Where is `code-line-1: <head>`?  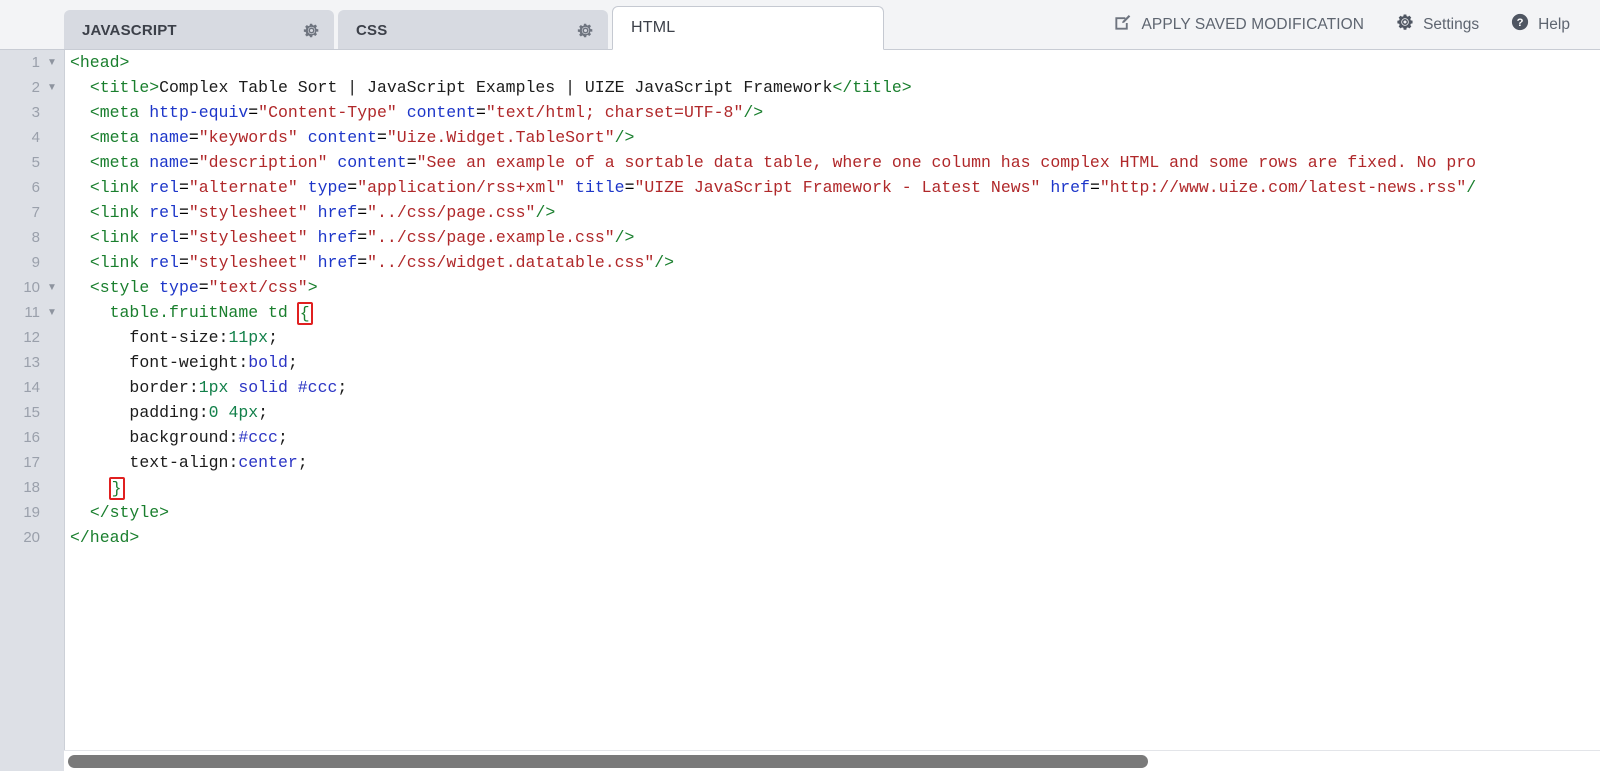 code-line-1: <head> is located at coordinates (832, 62).